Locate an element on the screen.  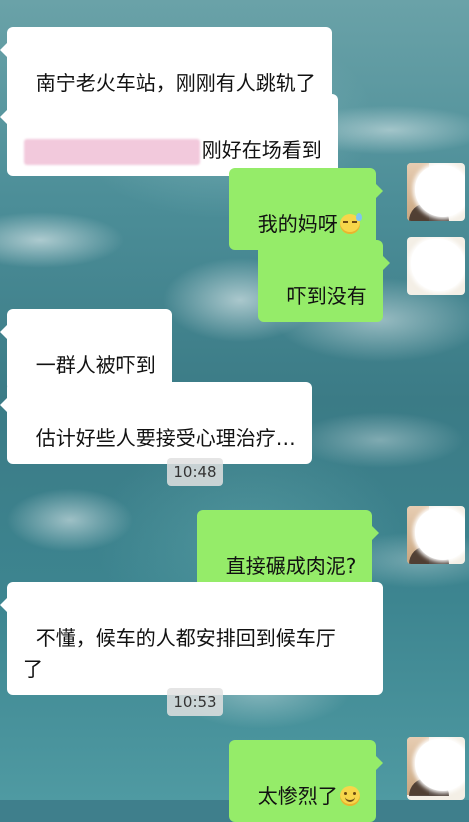
smile-icon is located at coordinates (349, 796).